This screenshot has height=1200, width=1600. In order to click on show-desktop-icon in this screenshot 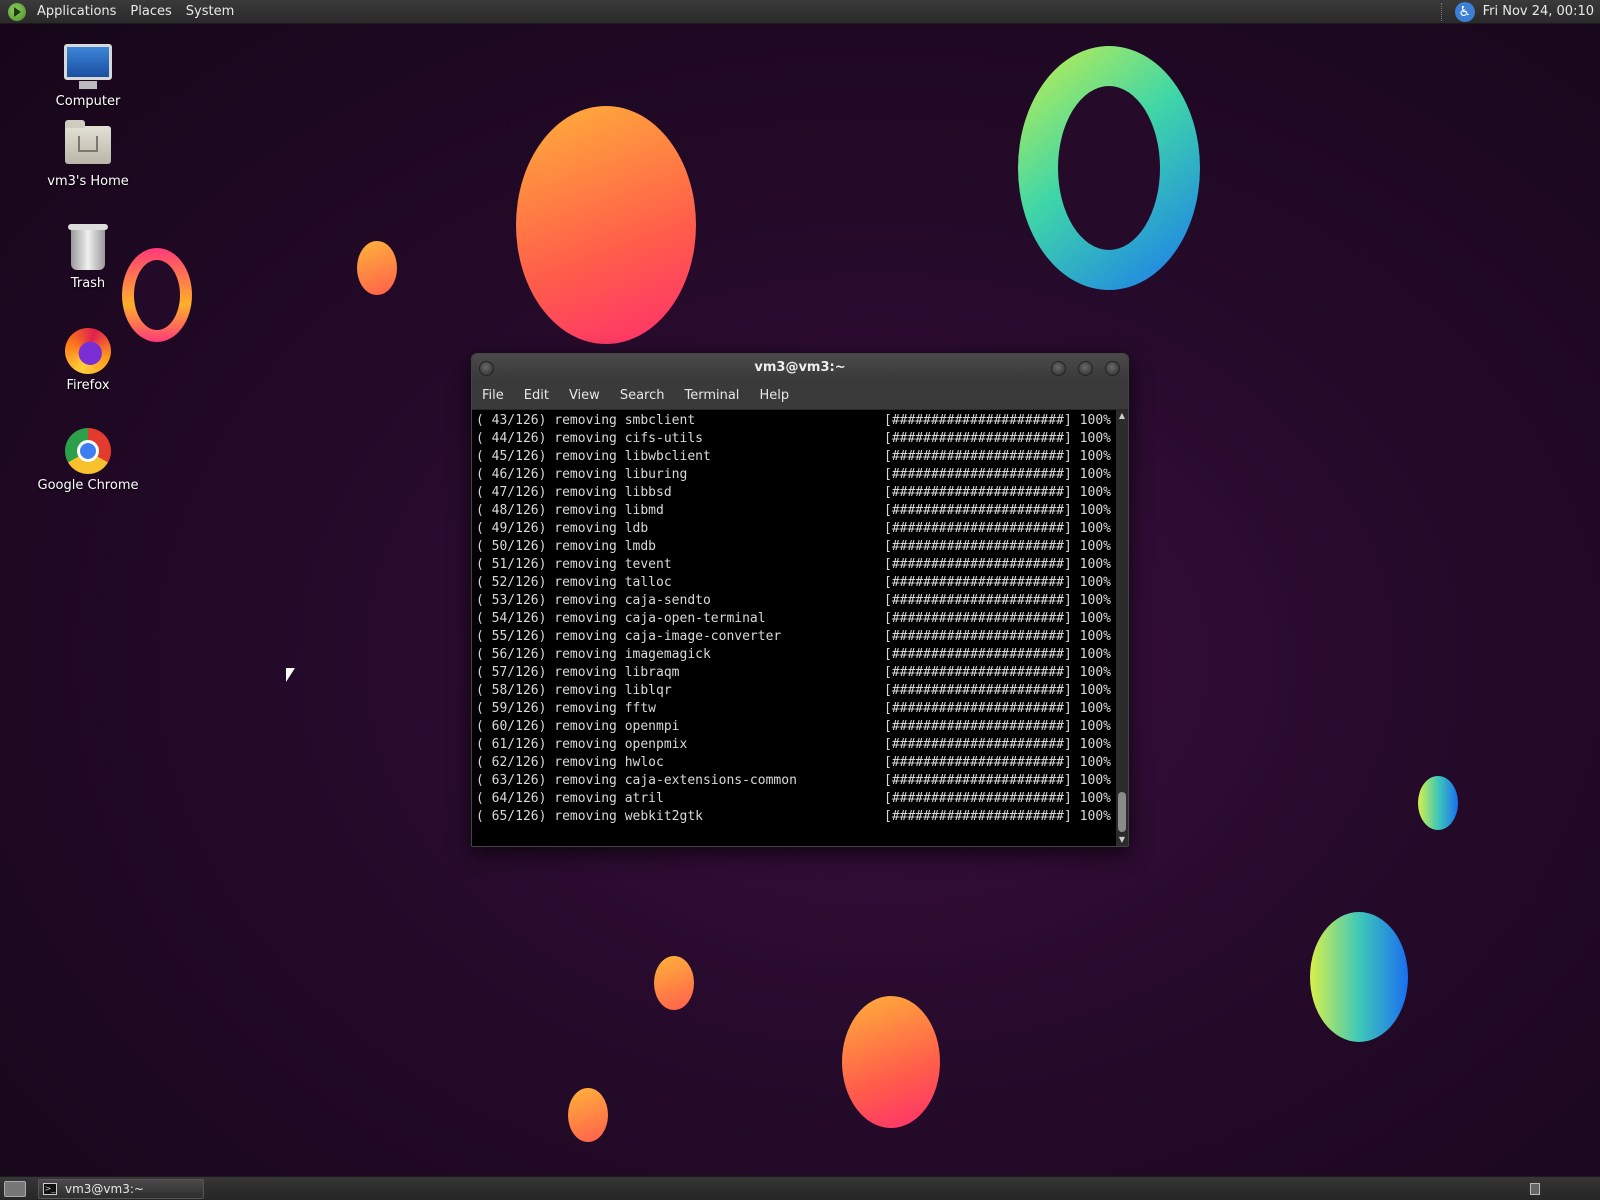, I will do `click(15, 1188)`.